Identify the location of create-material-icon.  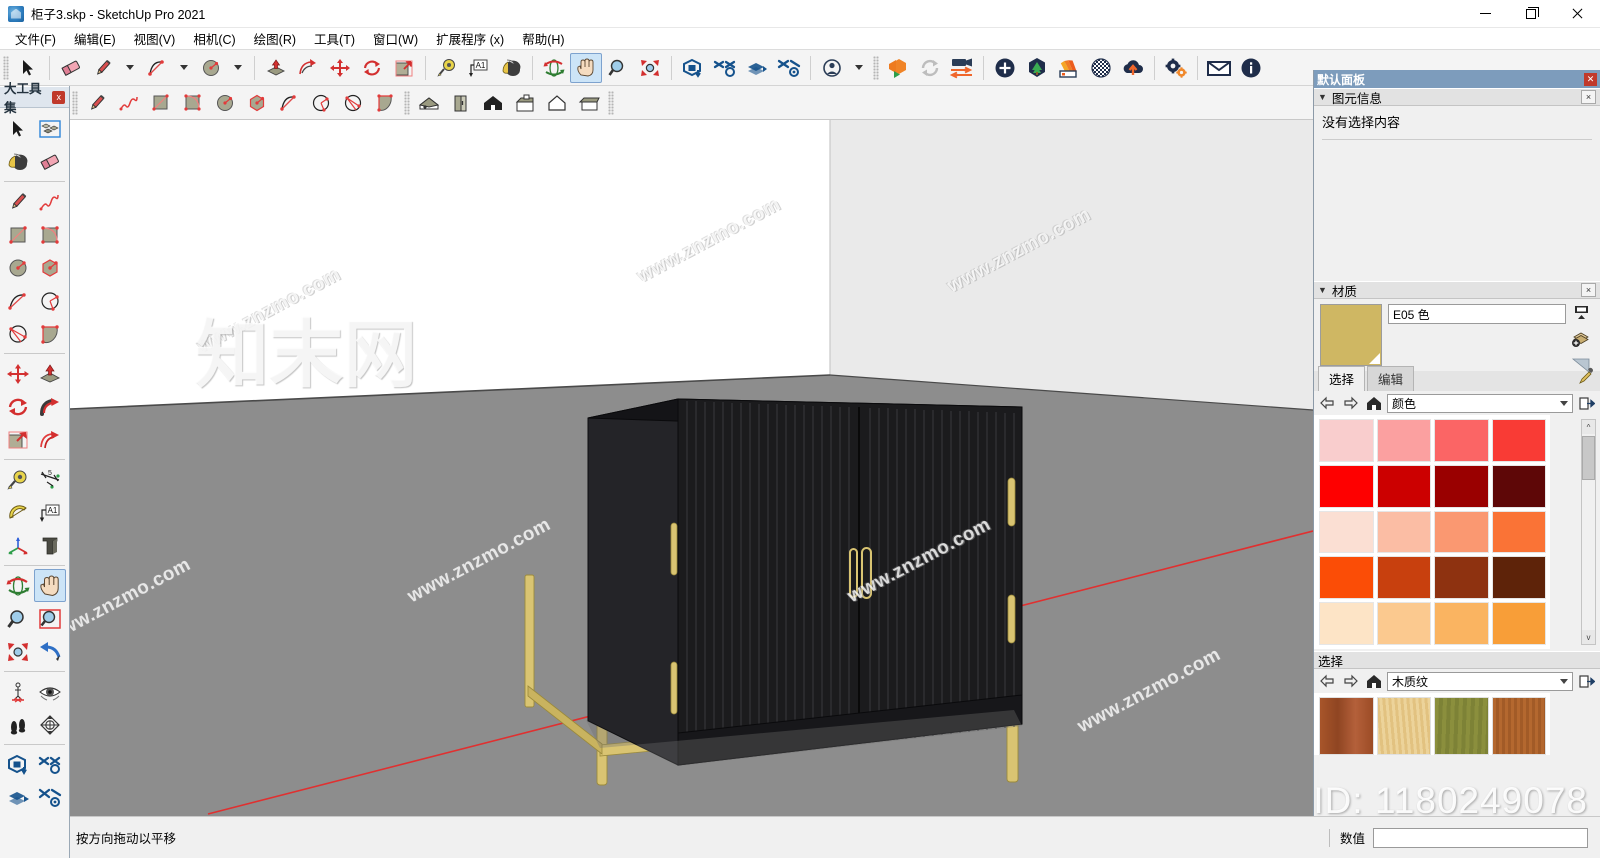
(1581, 341).